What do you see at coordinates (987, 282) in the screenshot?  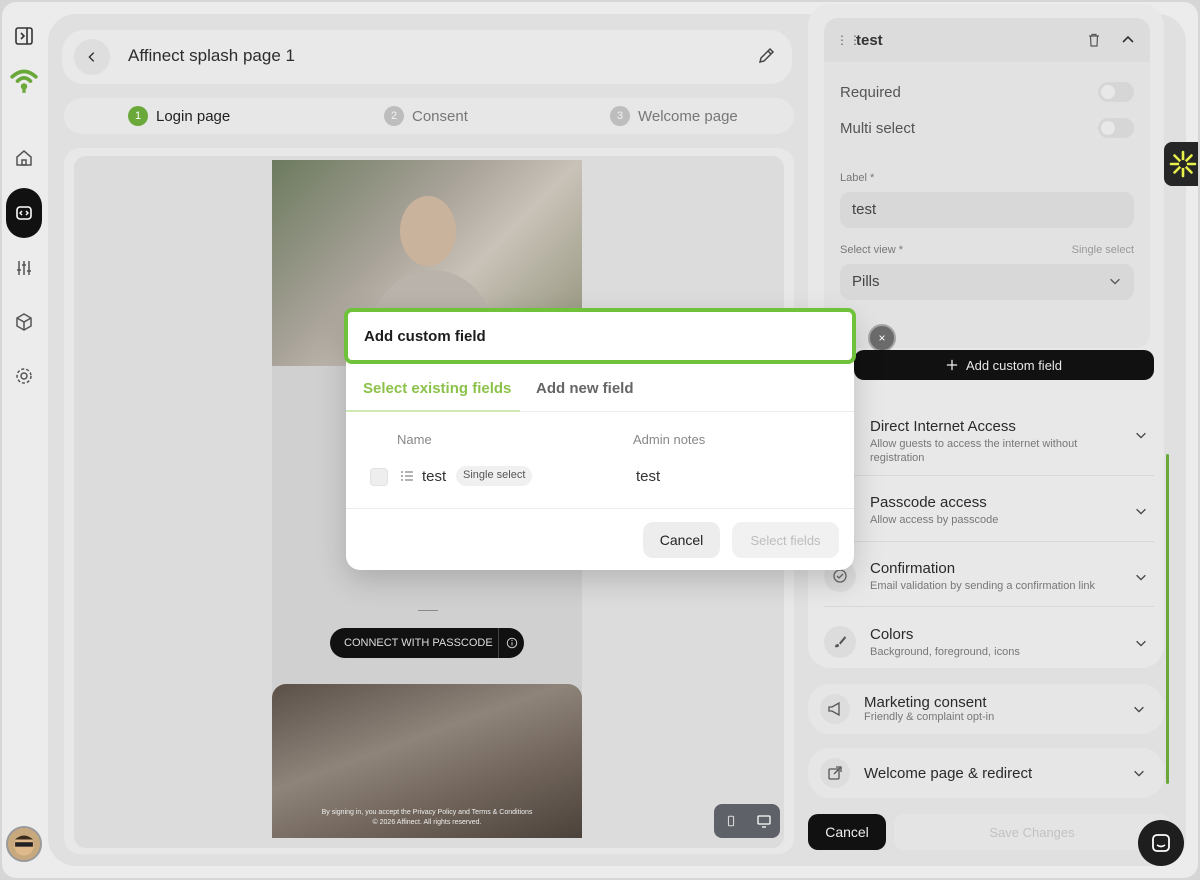 I see `select-view-dropdown: Pills` at bounding box center [987, 282].